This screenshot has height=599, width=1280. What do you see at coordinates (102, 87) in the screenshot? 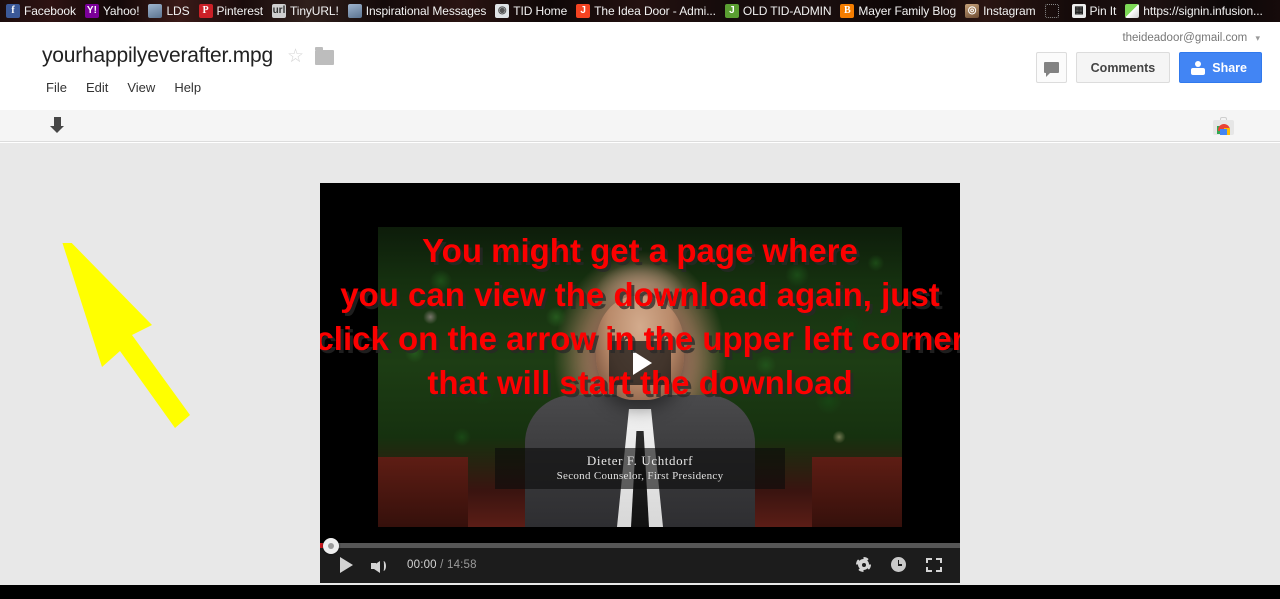
I see `menu-edit: Edit` at bounding box center [102, 87].